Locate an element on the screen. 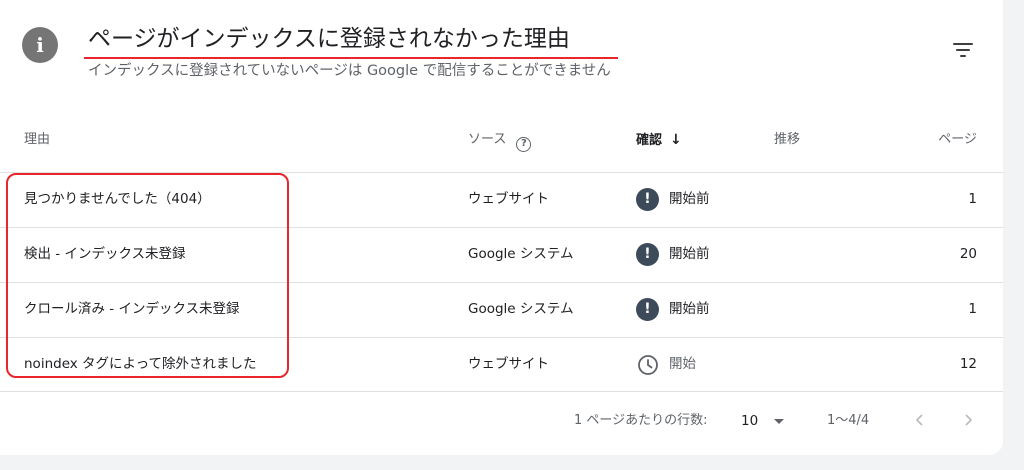 Image resolution: width=1024 pixels, height=470 pixels. row-status: 開始 is located at coordinates (666, 364).